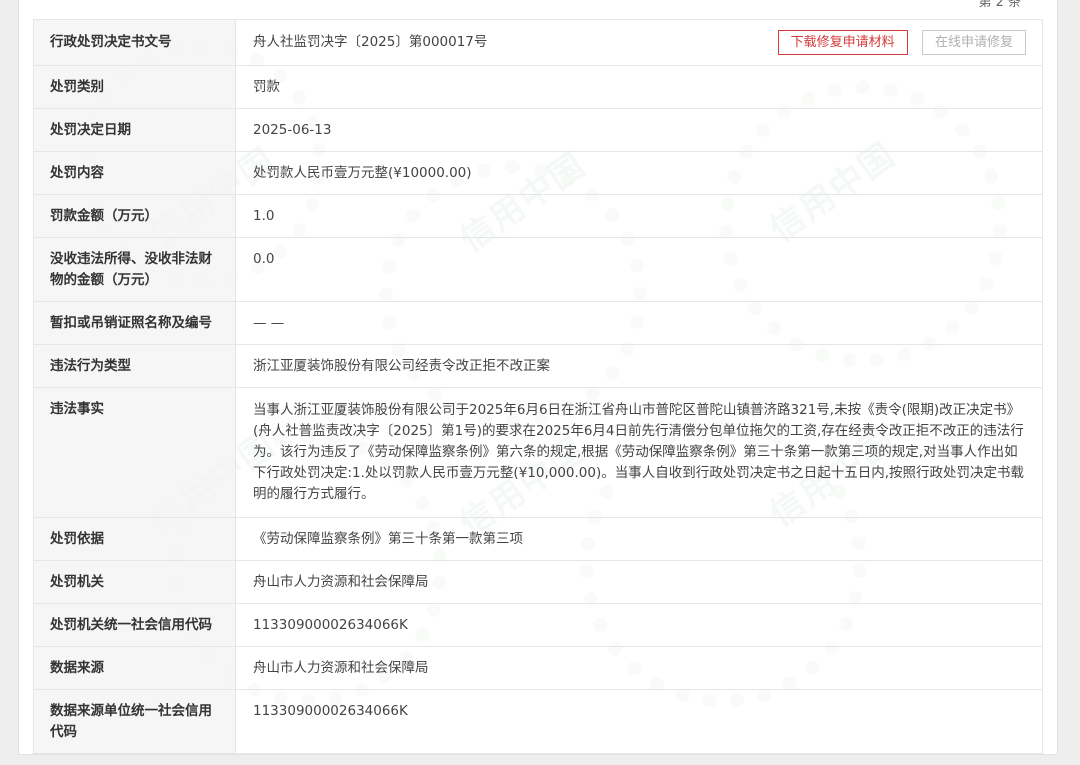  What do you see at coordinates (134, 269) in the screenshot?
I see `row-label: 没收违法所得、没收非法财物的金额（万元）` at bounding box center [134, 269].